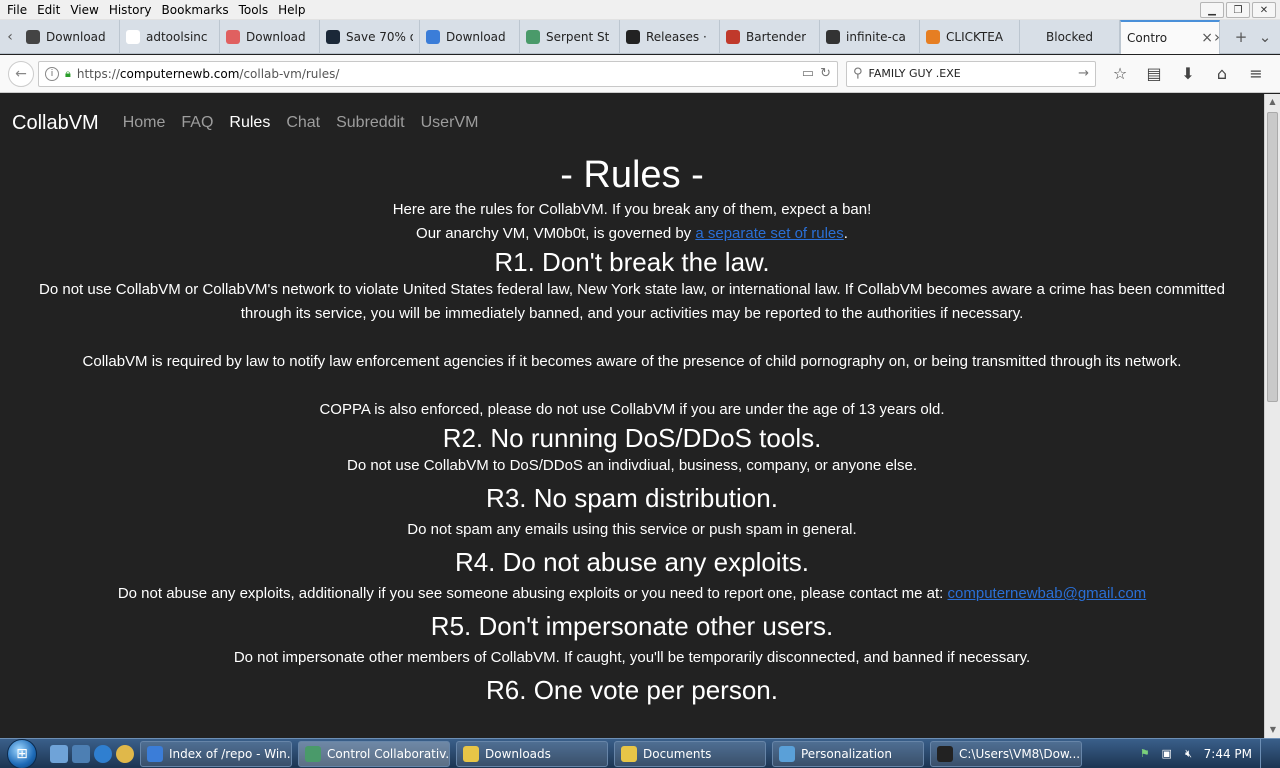 The height and width of the screenshot is (768, 1280). What do you see at coordinates (1265, 37) in the screenshot?
I see `chevron-down-icon: ⌄` at bounding box center [1265, 37].